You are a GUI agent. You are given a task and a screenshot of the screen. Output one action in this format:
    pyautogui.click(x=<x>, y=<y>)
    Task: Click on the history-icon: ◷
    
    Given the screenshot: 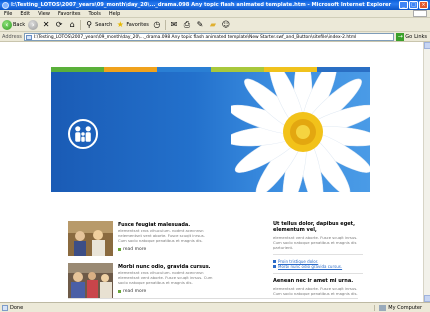 What is the action you would take?
    pyautogui.click(x=157, y=25)
    